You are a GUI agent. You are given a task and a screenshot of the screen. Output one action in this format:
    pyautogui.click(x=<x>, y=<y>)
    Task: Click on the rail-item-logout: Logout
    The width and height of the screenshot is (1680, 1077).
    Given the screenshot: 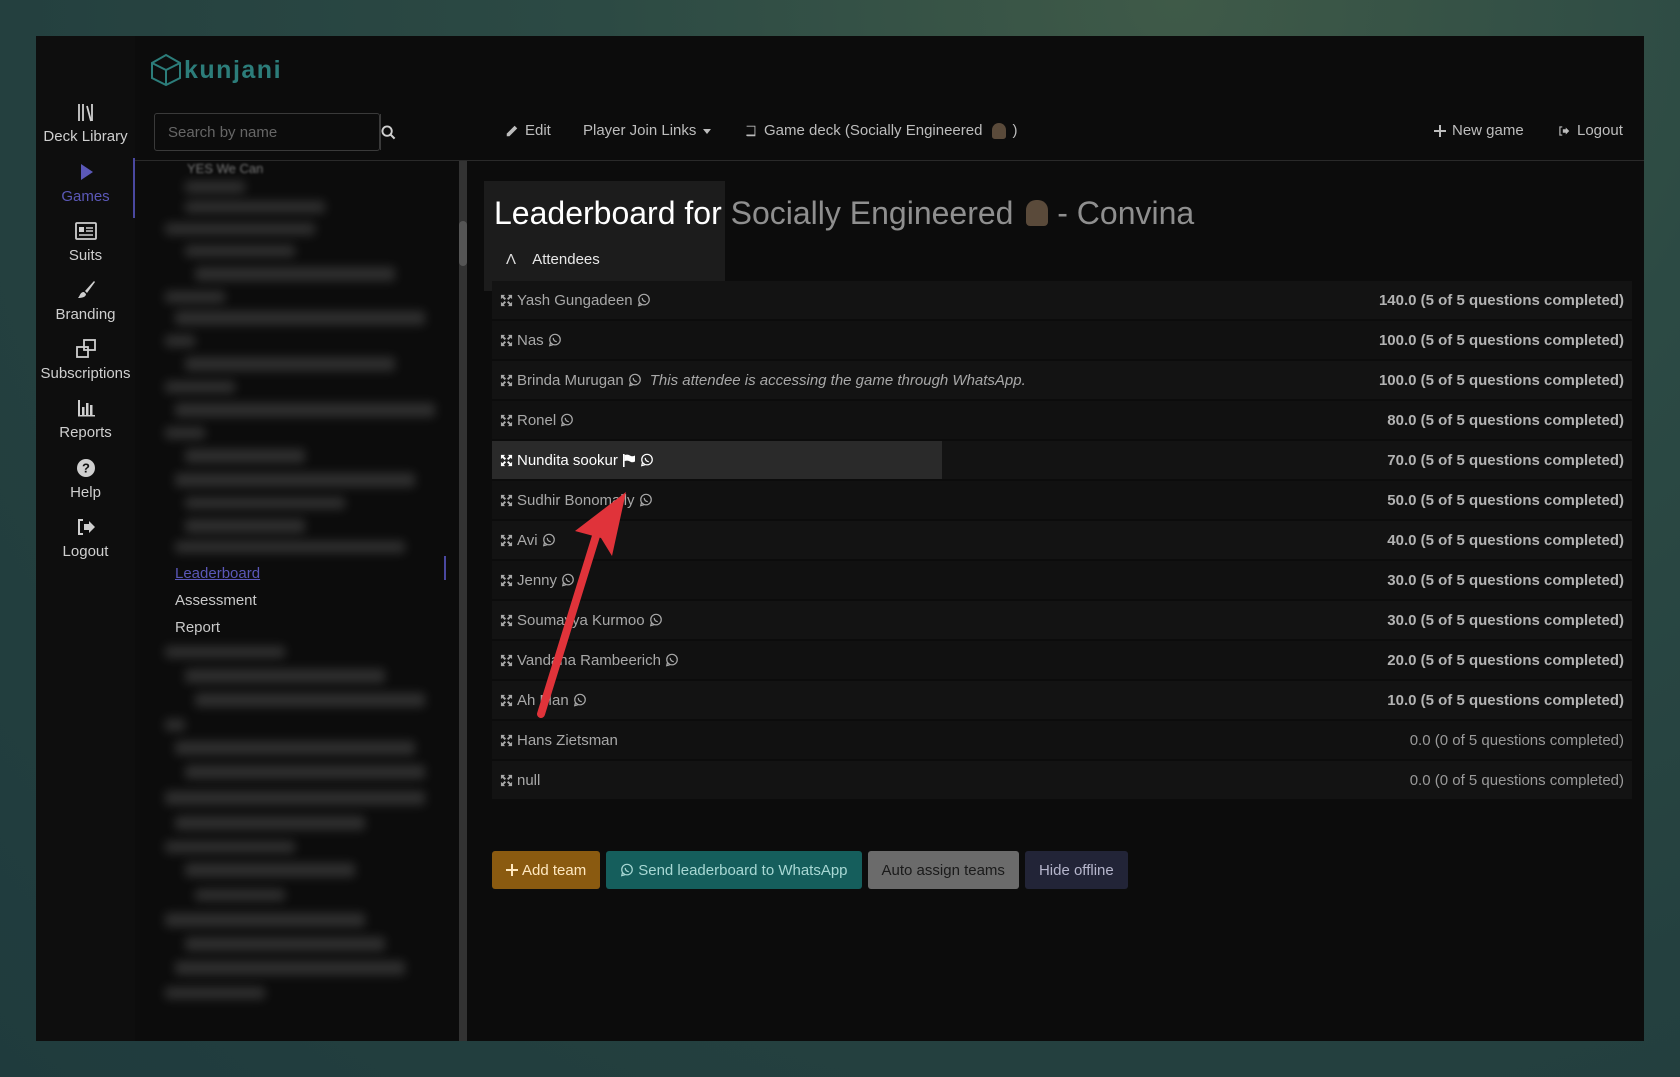 What is the action you would take?
    pyautogui.click(x=85, y=537)
    